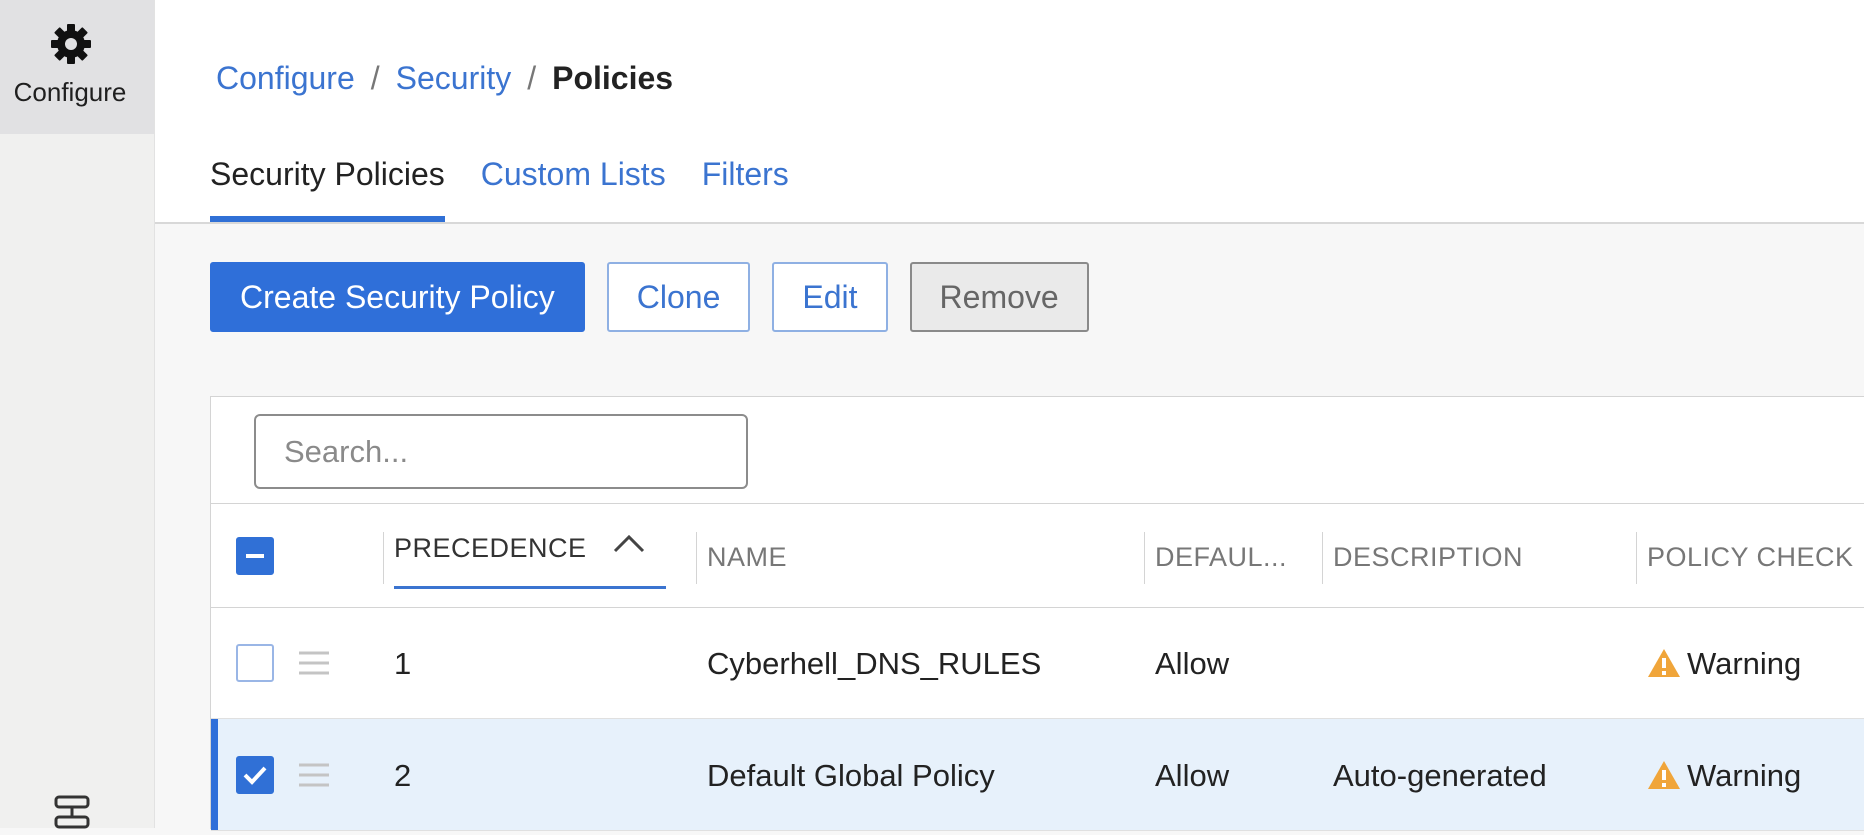 Image resolution: width=1864 pixels, height=835 pixels. What do you see at coordinates (629, 544) in the screenshot?
I see `chevron-up-icon` at bounding box center [629, 544].